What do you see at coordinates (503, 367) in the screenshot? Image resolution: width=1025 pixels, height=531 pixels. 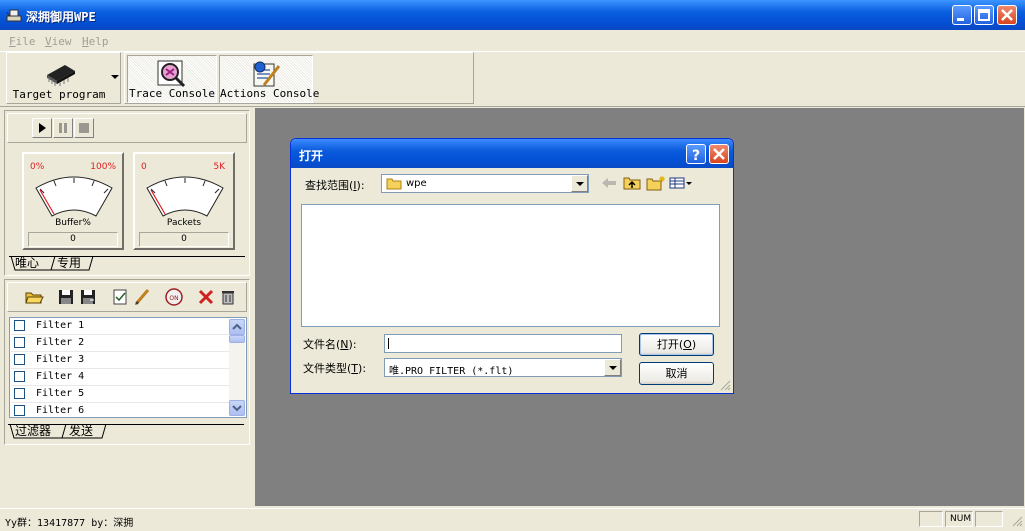 I see `filetype-combo: 唯.PRO FILTER (*.flt)` at bounding box center [503, 367].